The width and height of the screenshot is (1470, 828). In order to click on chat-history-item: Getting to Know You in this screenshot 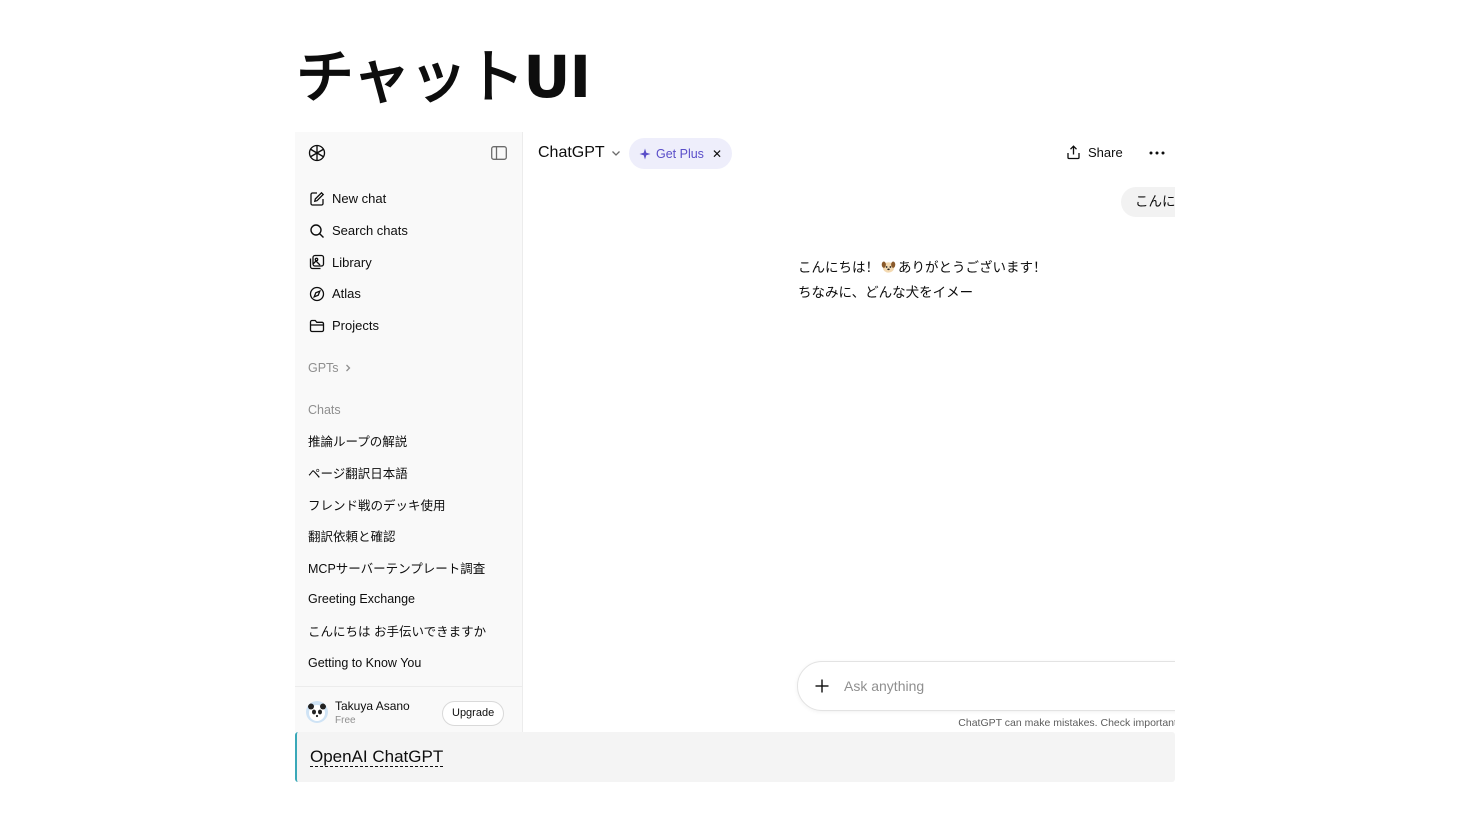, I will do `click(408, 663)`.